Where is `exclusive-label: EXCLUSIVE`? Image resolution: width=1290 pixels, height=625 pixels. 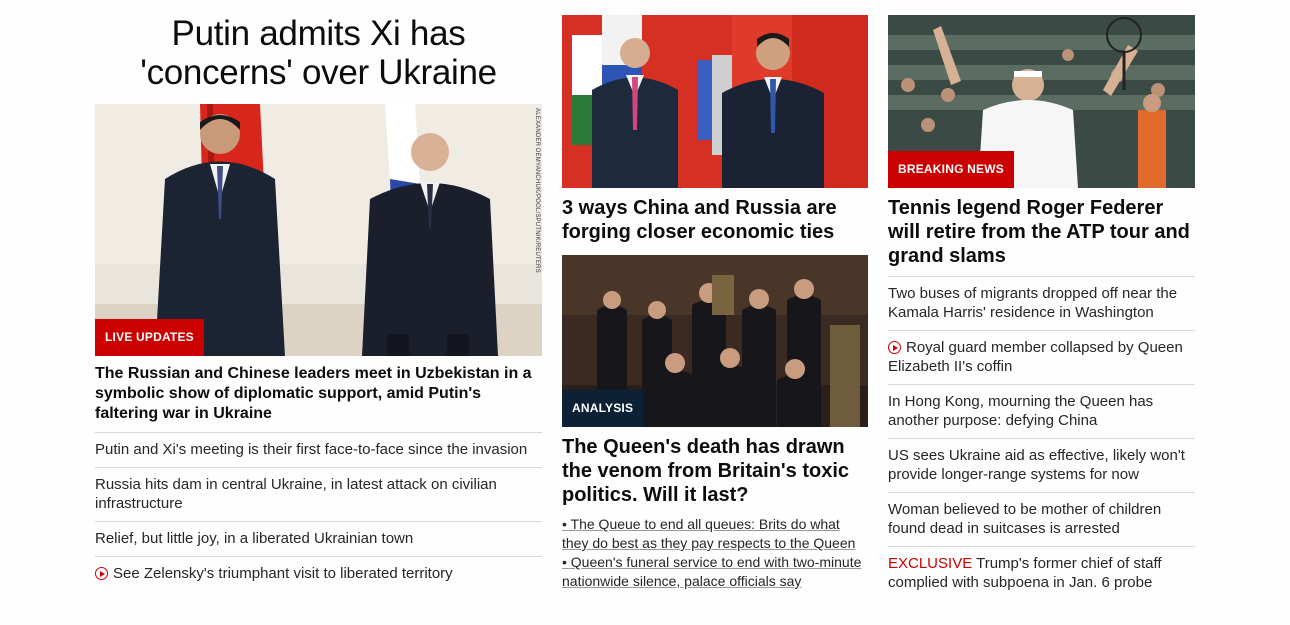 exclusive-label: EXCLUSIVE is located at coordinates (930, 563).